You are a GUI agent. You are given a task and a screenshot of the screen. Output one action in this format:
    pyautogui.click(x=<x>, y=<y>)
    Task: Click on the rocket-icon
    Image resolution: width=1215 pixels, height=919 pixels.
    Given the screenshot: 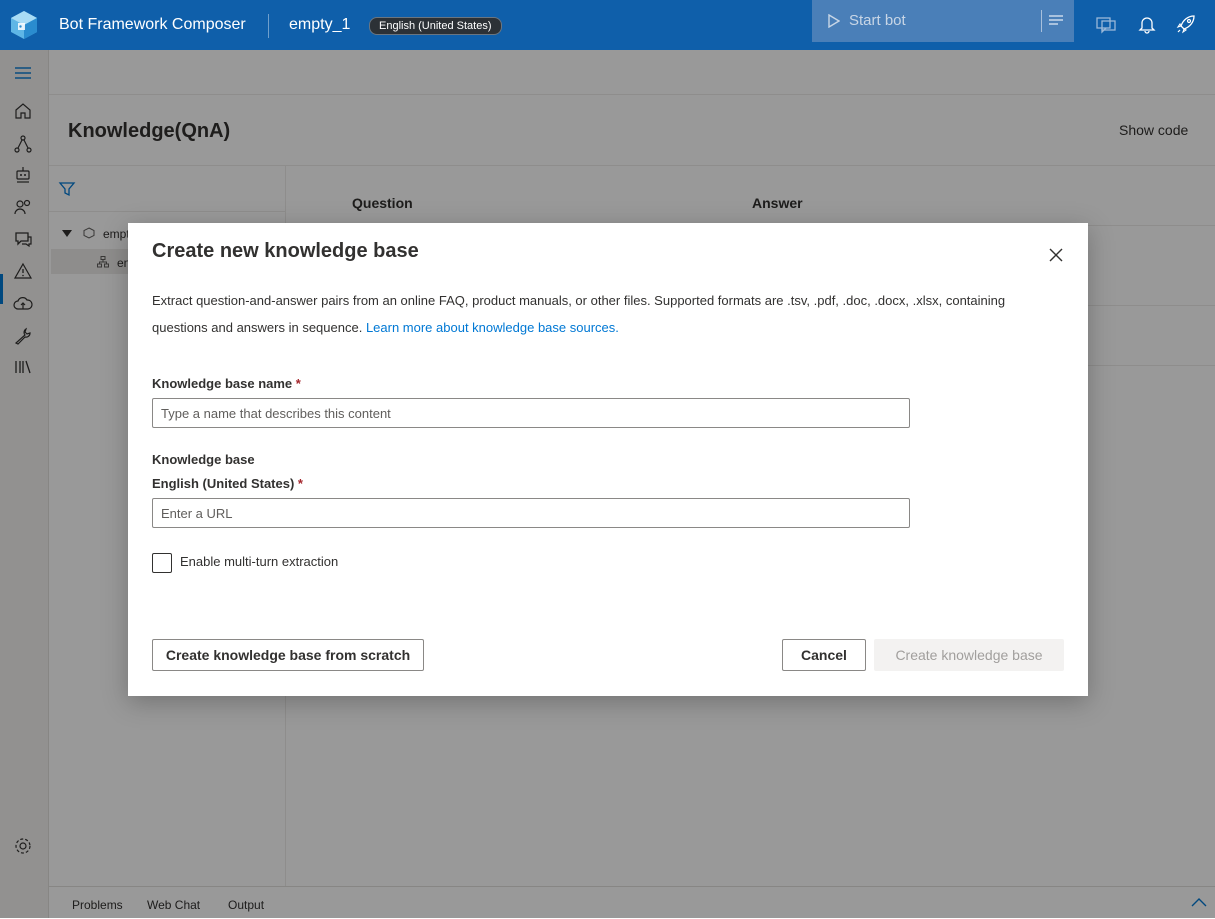 What is the action you would take?
    pyautogui.click(x=1186, y=24)
    